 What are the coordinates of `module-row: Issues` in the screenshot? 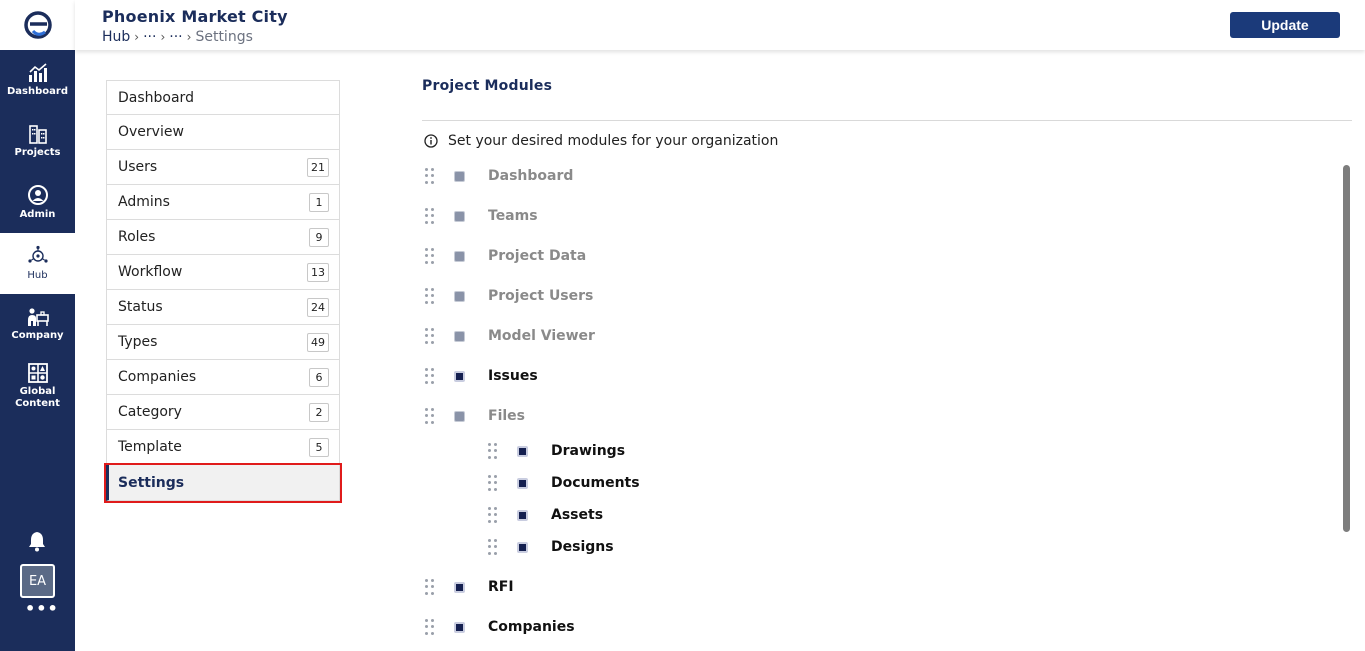 It's located at (481, 376).